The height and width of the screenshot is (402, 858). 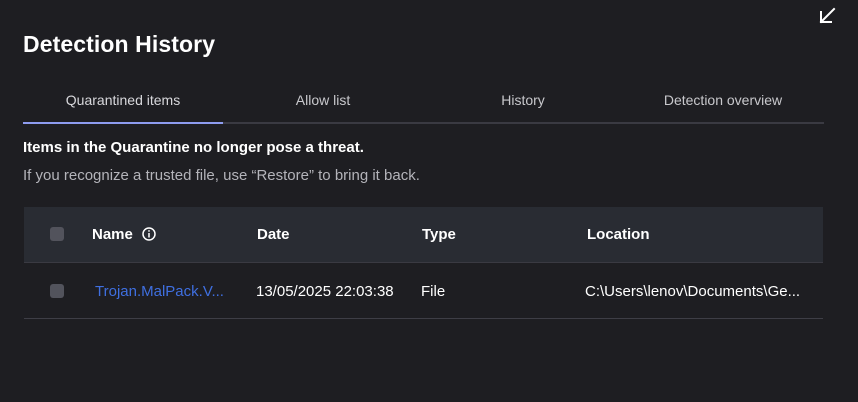 What do you see at coordinates (149, 234) in the screenshot?
I see `info-icon` at bounding box center [149, 234].